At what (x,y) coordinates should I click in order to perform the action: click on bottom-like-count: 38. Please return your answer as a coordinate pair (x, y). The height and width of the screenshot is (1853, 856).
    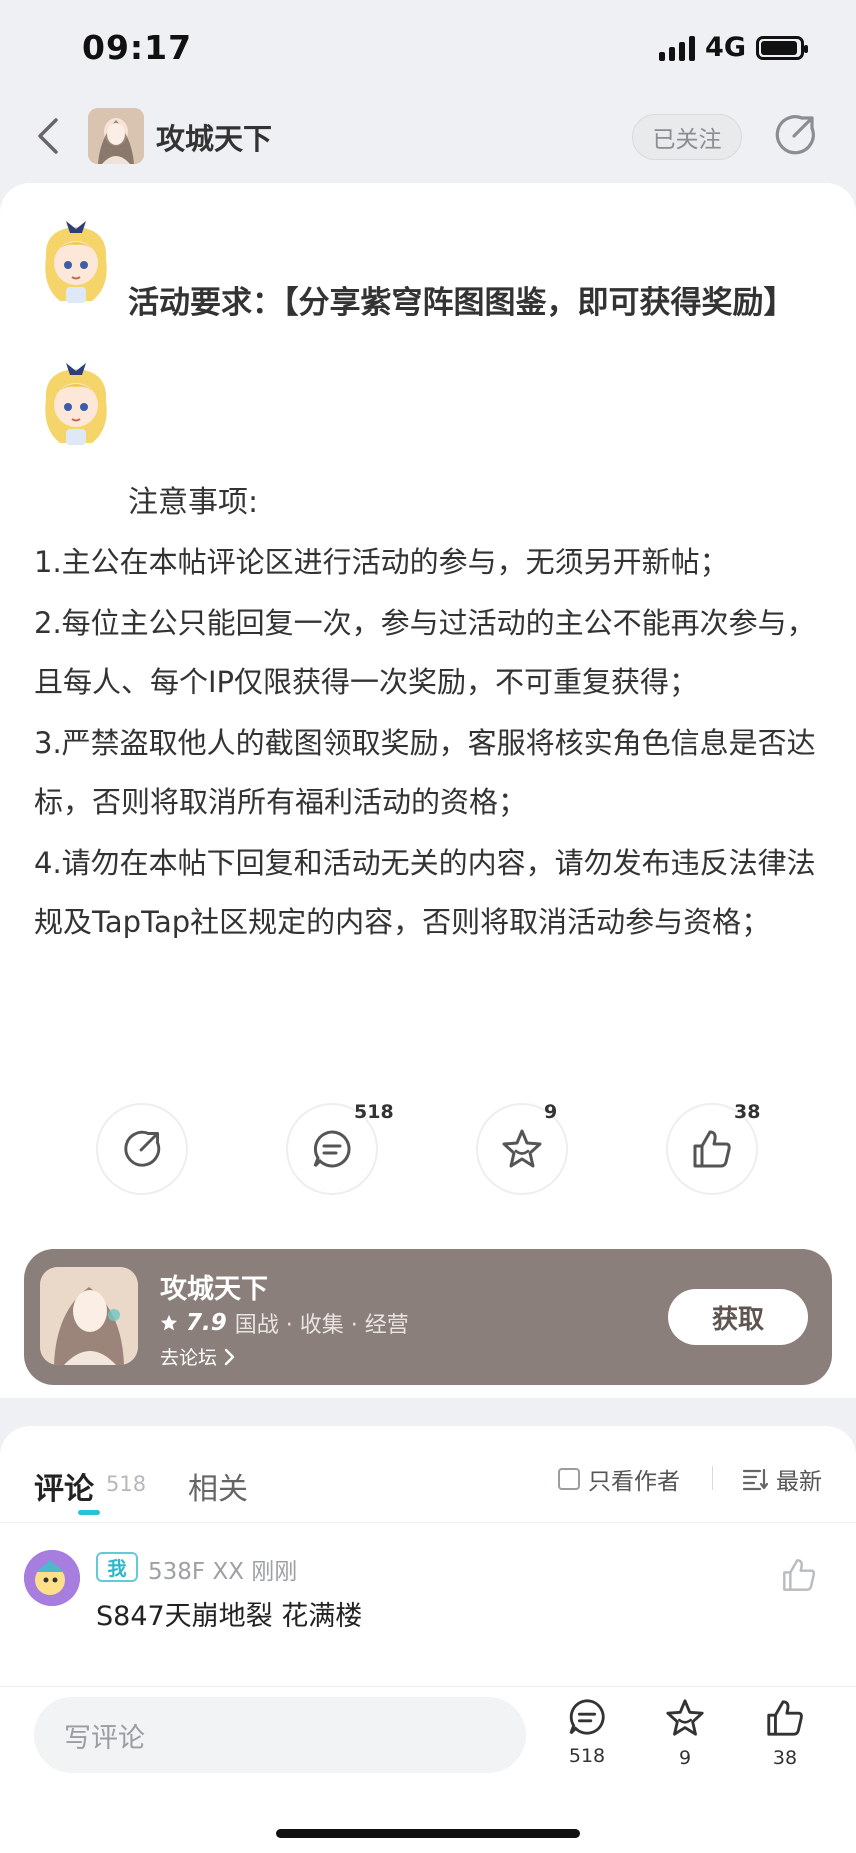
    Looking at the image, I should click on (785, 1758).